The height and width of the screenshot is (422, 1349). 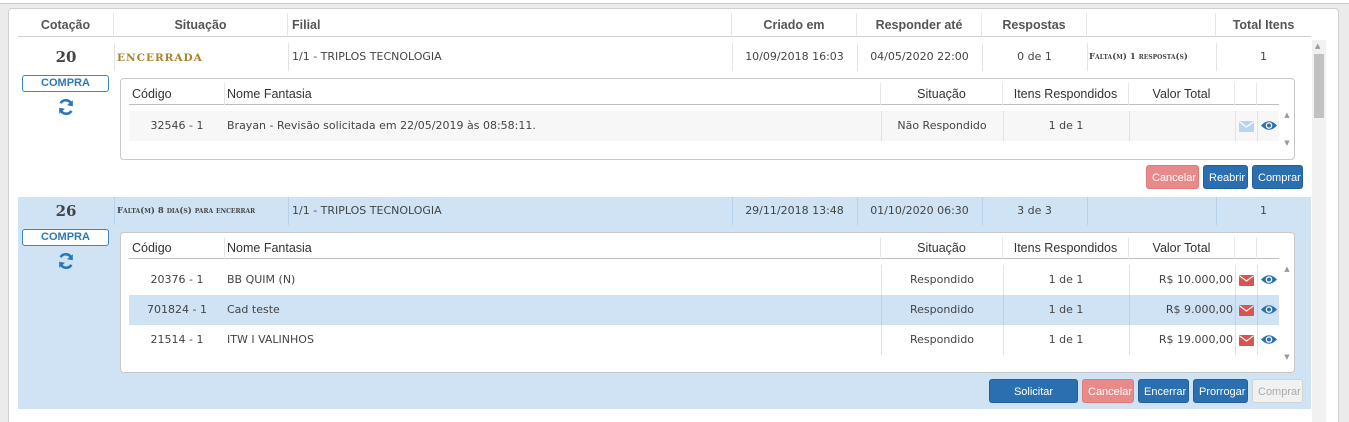 I want to click on scroll-thumb, so click(x=1319, y=86).